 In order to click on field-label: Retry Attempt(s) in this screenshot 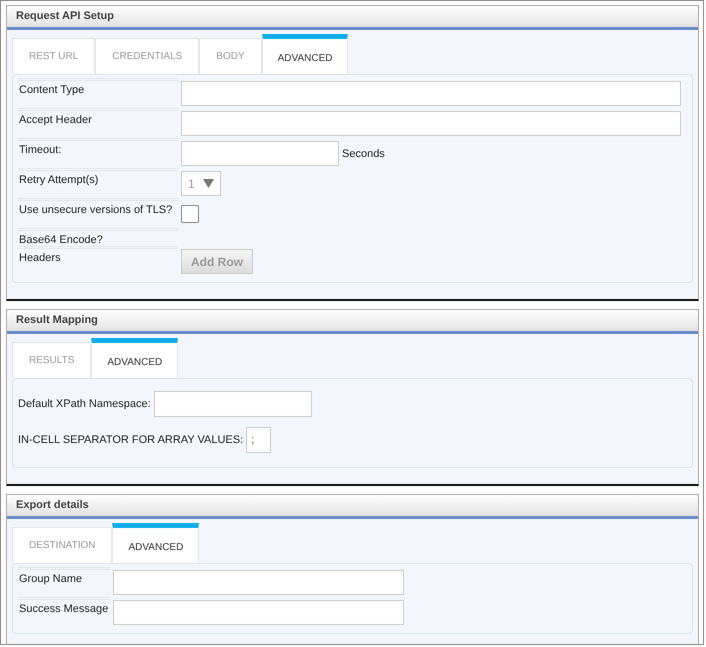, I will do `click(98, 183)`.